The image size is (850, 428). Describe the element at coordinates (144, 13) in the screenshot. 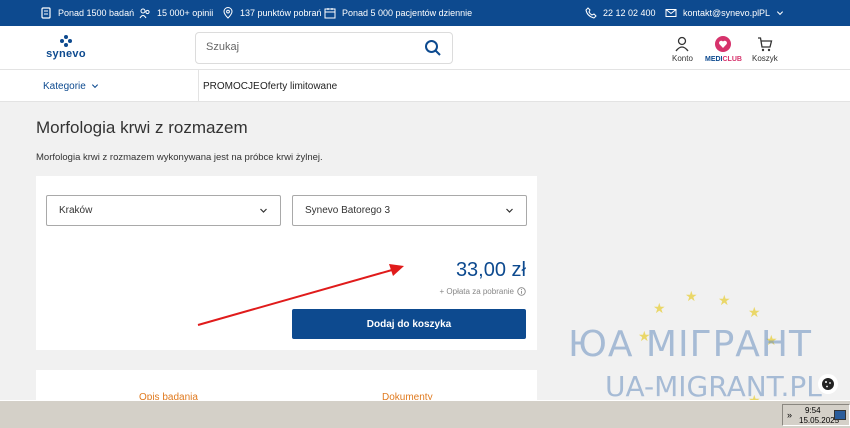

I see `people-icon` at that location.